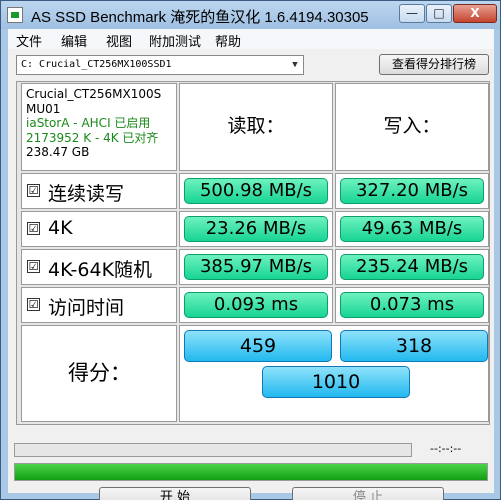 The image size is (501, 500). What do you see at coordinates (412, 13) in the screenshot?
I see `minimize-button: —` at bounding box center [412, 13].